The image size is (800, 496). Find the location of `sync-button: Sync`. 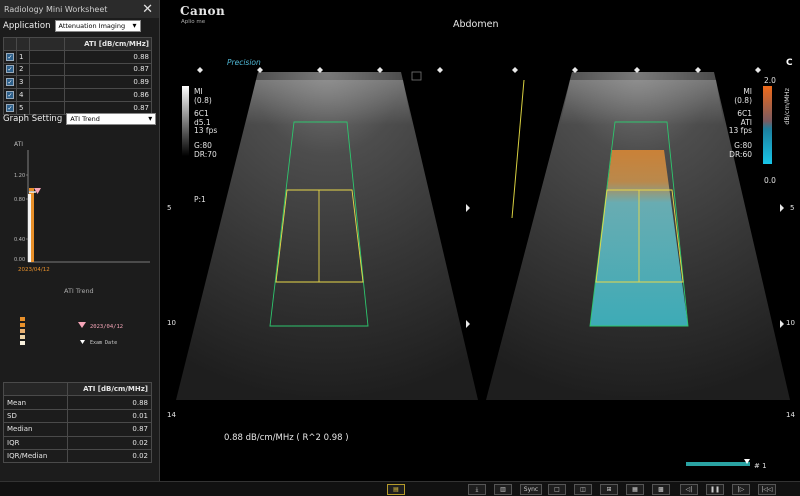

sync-button: Sync is located at coordinates (531, 489).